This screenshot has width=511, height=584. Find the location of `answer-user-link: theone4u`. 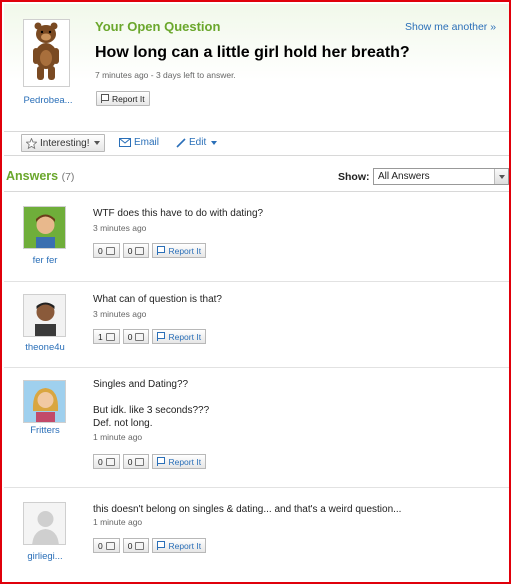

answer-user-link: theone4u is located at coordinates (45, 347).